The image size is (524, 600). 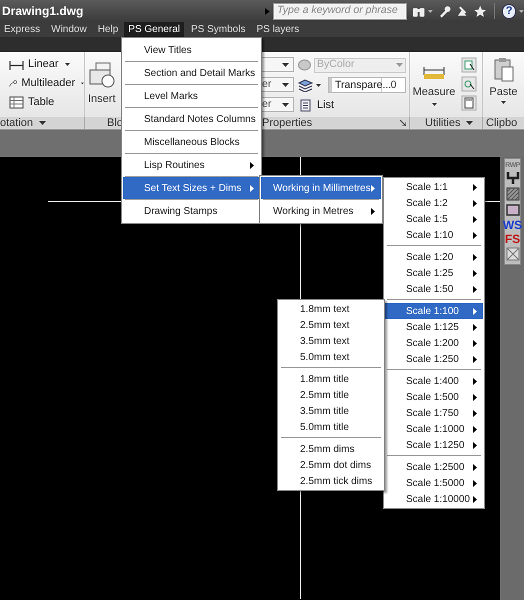 I want to click on tool-button: Insert, so click(x=102, y=99).